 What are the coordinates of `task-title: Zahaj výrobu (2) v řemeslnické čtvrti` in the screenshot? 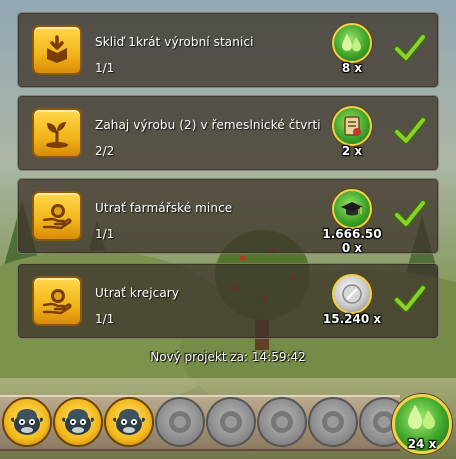 It's located at (208, 125).